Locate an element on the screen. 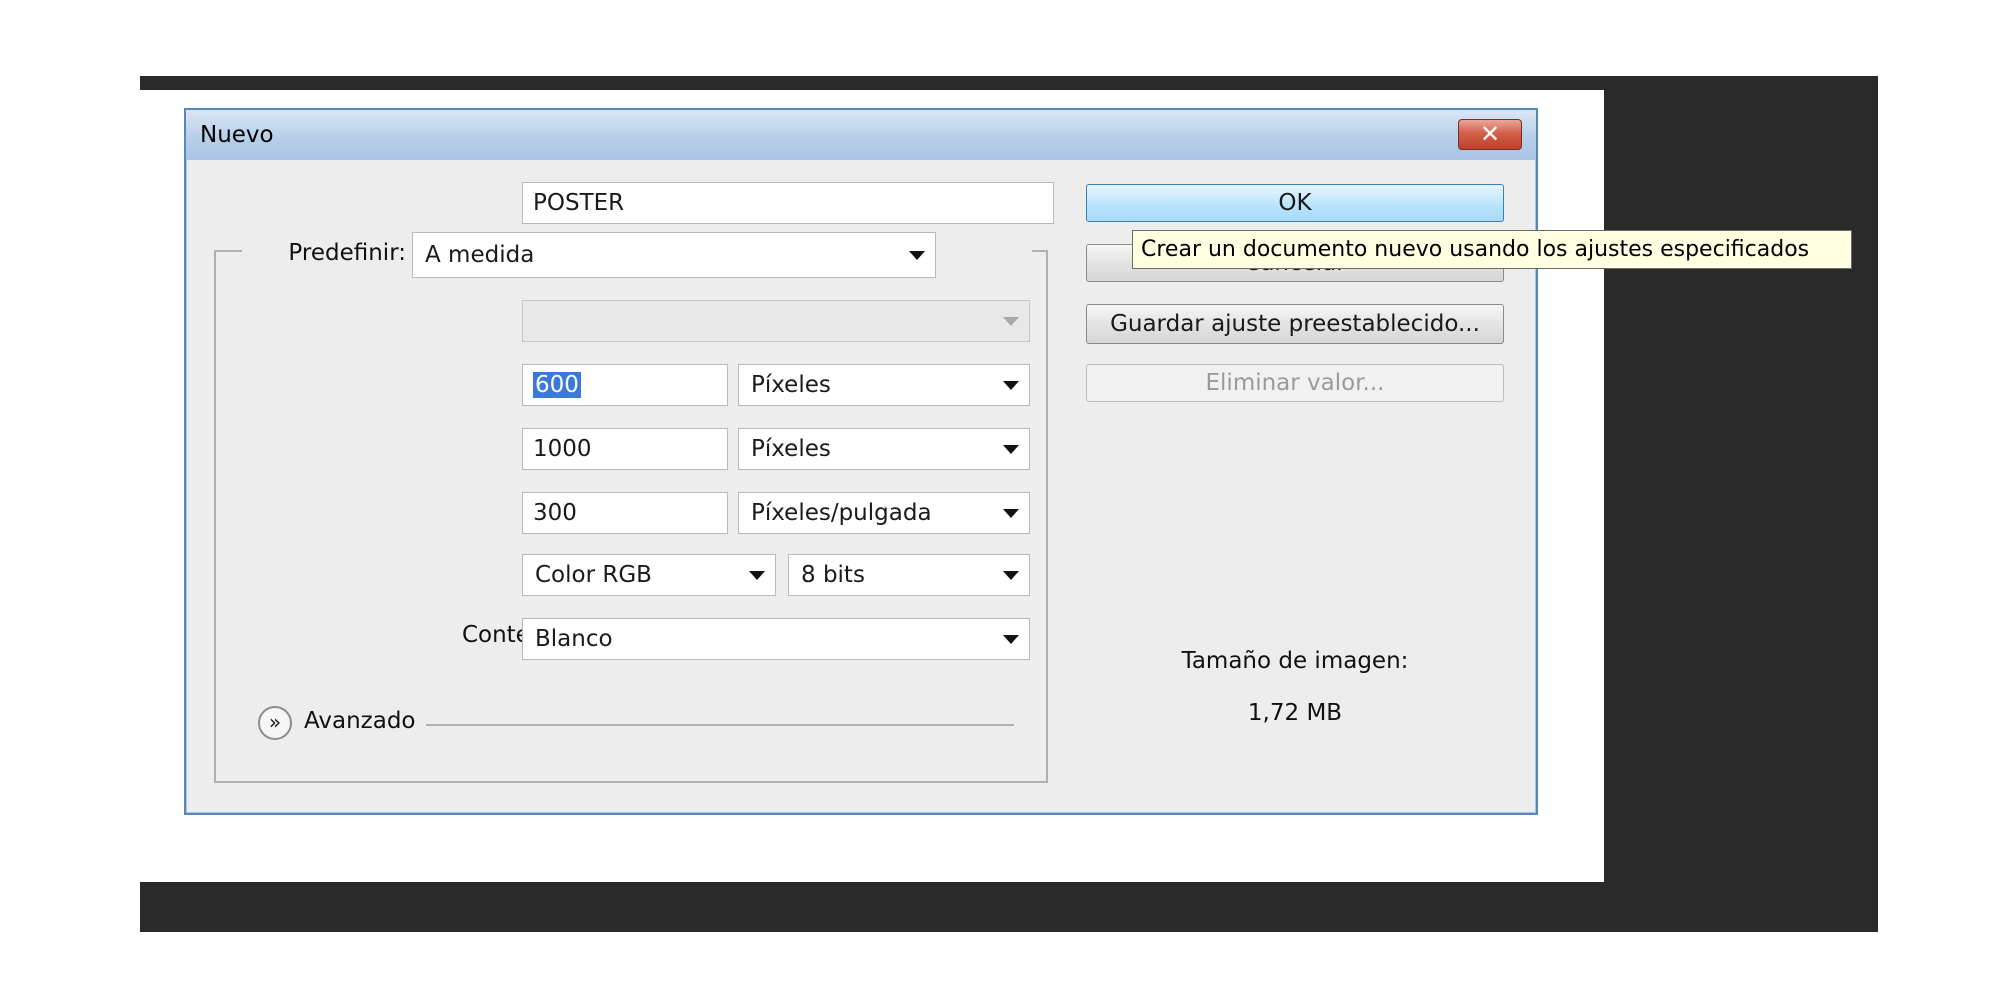 The width and height of the screenshot is (2000, 1000). bit-depth-value: 8 bits is located at coordinates (833, 575).